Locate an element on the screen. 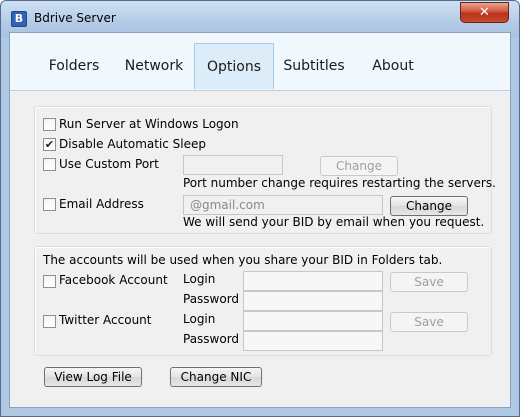 The image size is (520, 417). disable-sleep-checkbox: ✔ is located at coordinates (49, 144).